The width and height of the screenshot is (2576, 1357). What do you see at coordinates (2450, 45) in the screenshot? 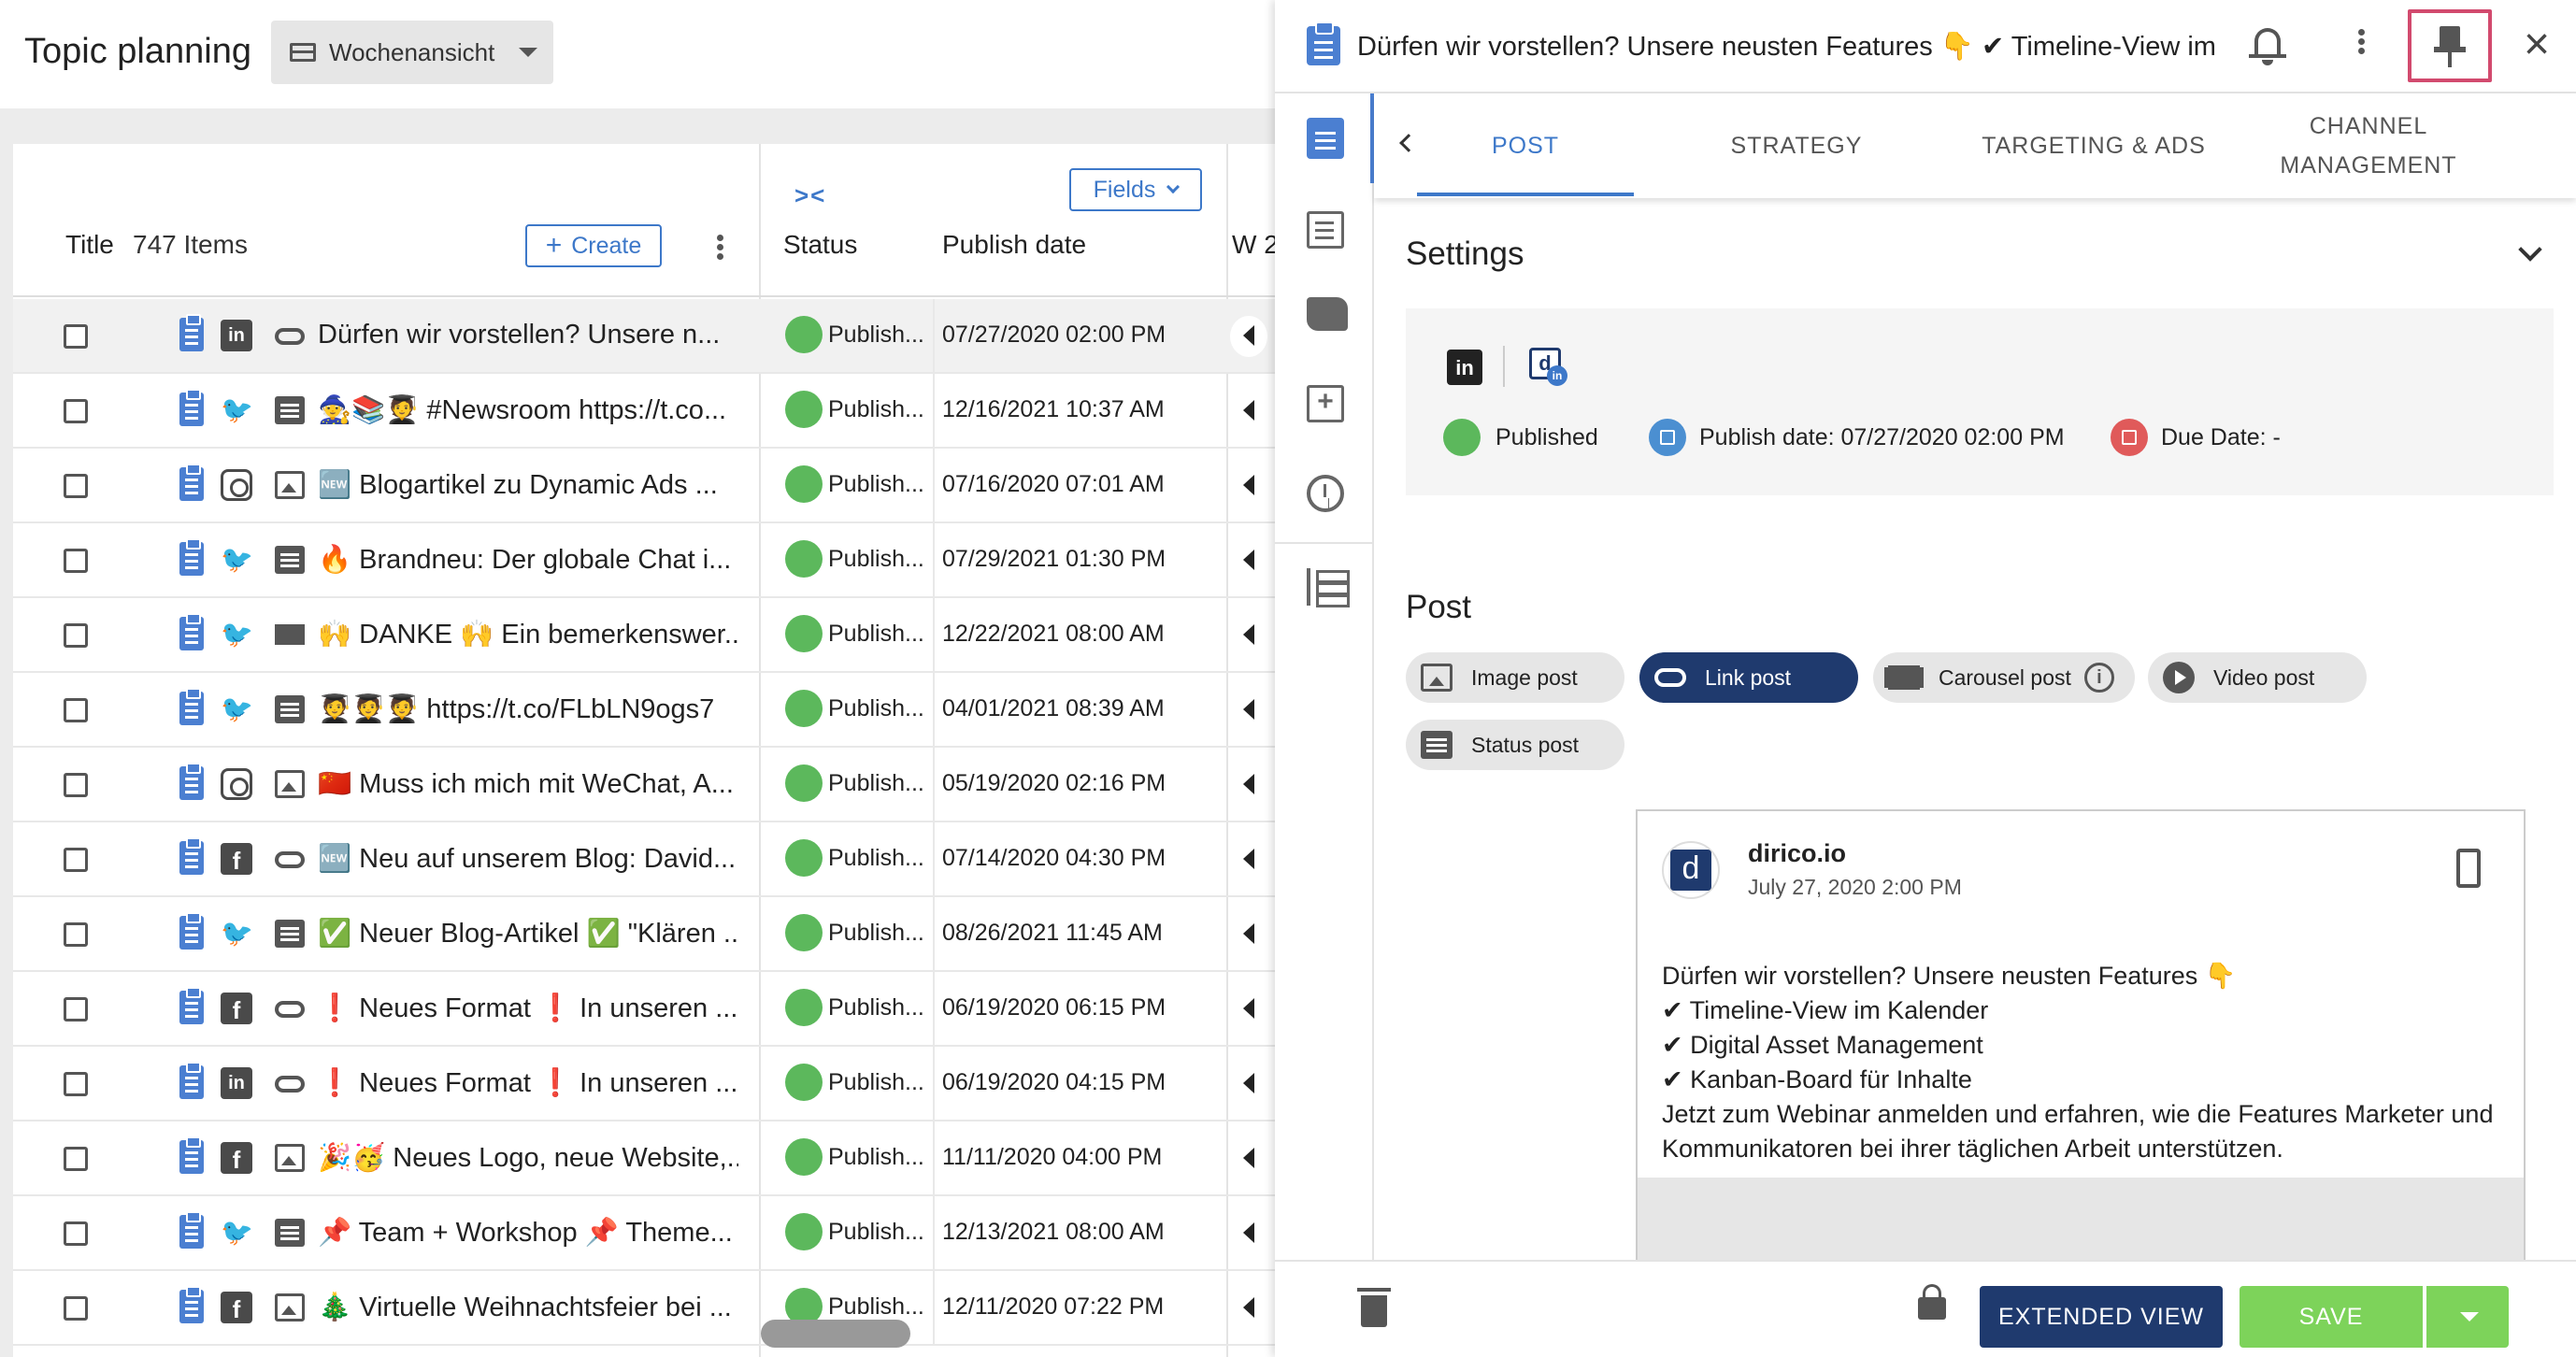
I see `pin-icon` at bounding box center [2450, 45].